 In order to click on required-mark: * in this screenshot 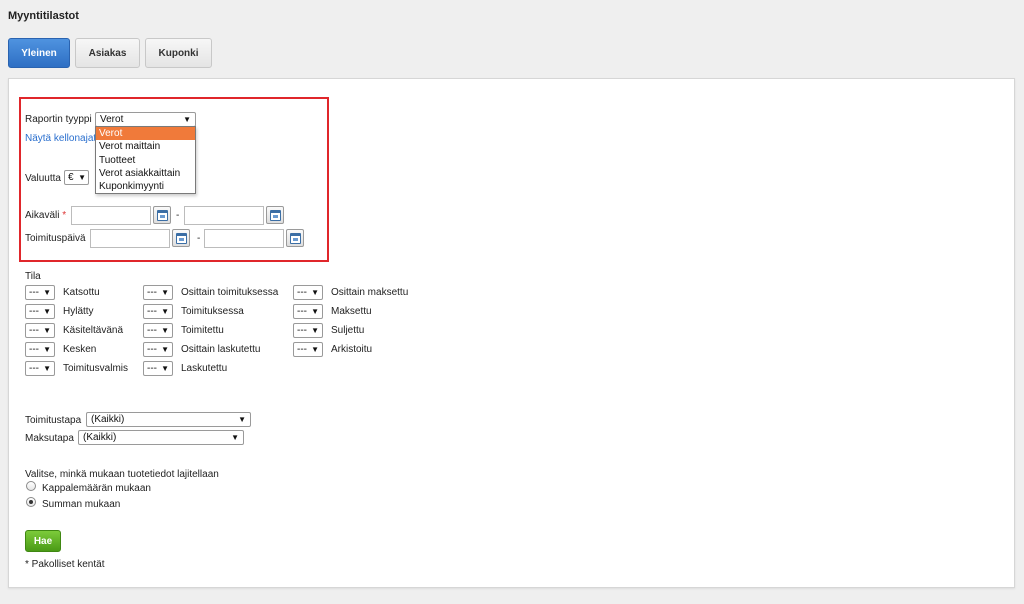, I will do `click(64, 215)`.